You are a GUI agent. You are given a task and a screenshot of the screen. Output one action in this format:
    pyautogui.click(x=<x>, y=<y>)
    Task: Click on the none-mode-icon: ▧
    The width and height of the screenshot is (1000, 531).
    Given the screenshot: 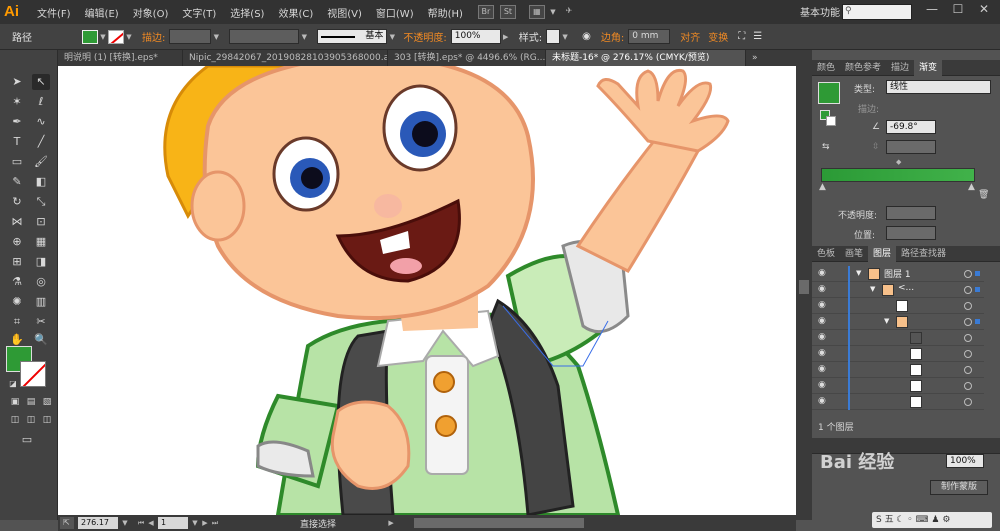 What is the action you would take?
    pyautogui.click(x=47, y=402)
    